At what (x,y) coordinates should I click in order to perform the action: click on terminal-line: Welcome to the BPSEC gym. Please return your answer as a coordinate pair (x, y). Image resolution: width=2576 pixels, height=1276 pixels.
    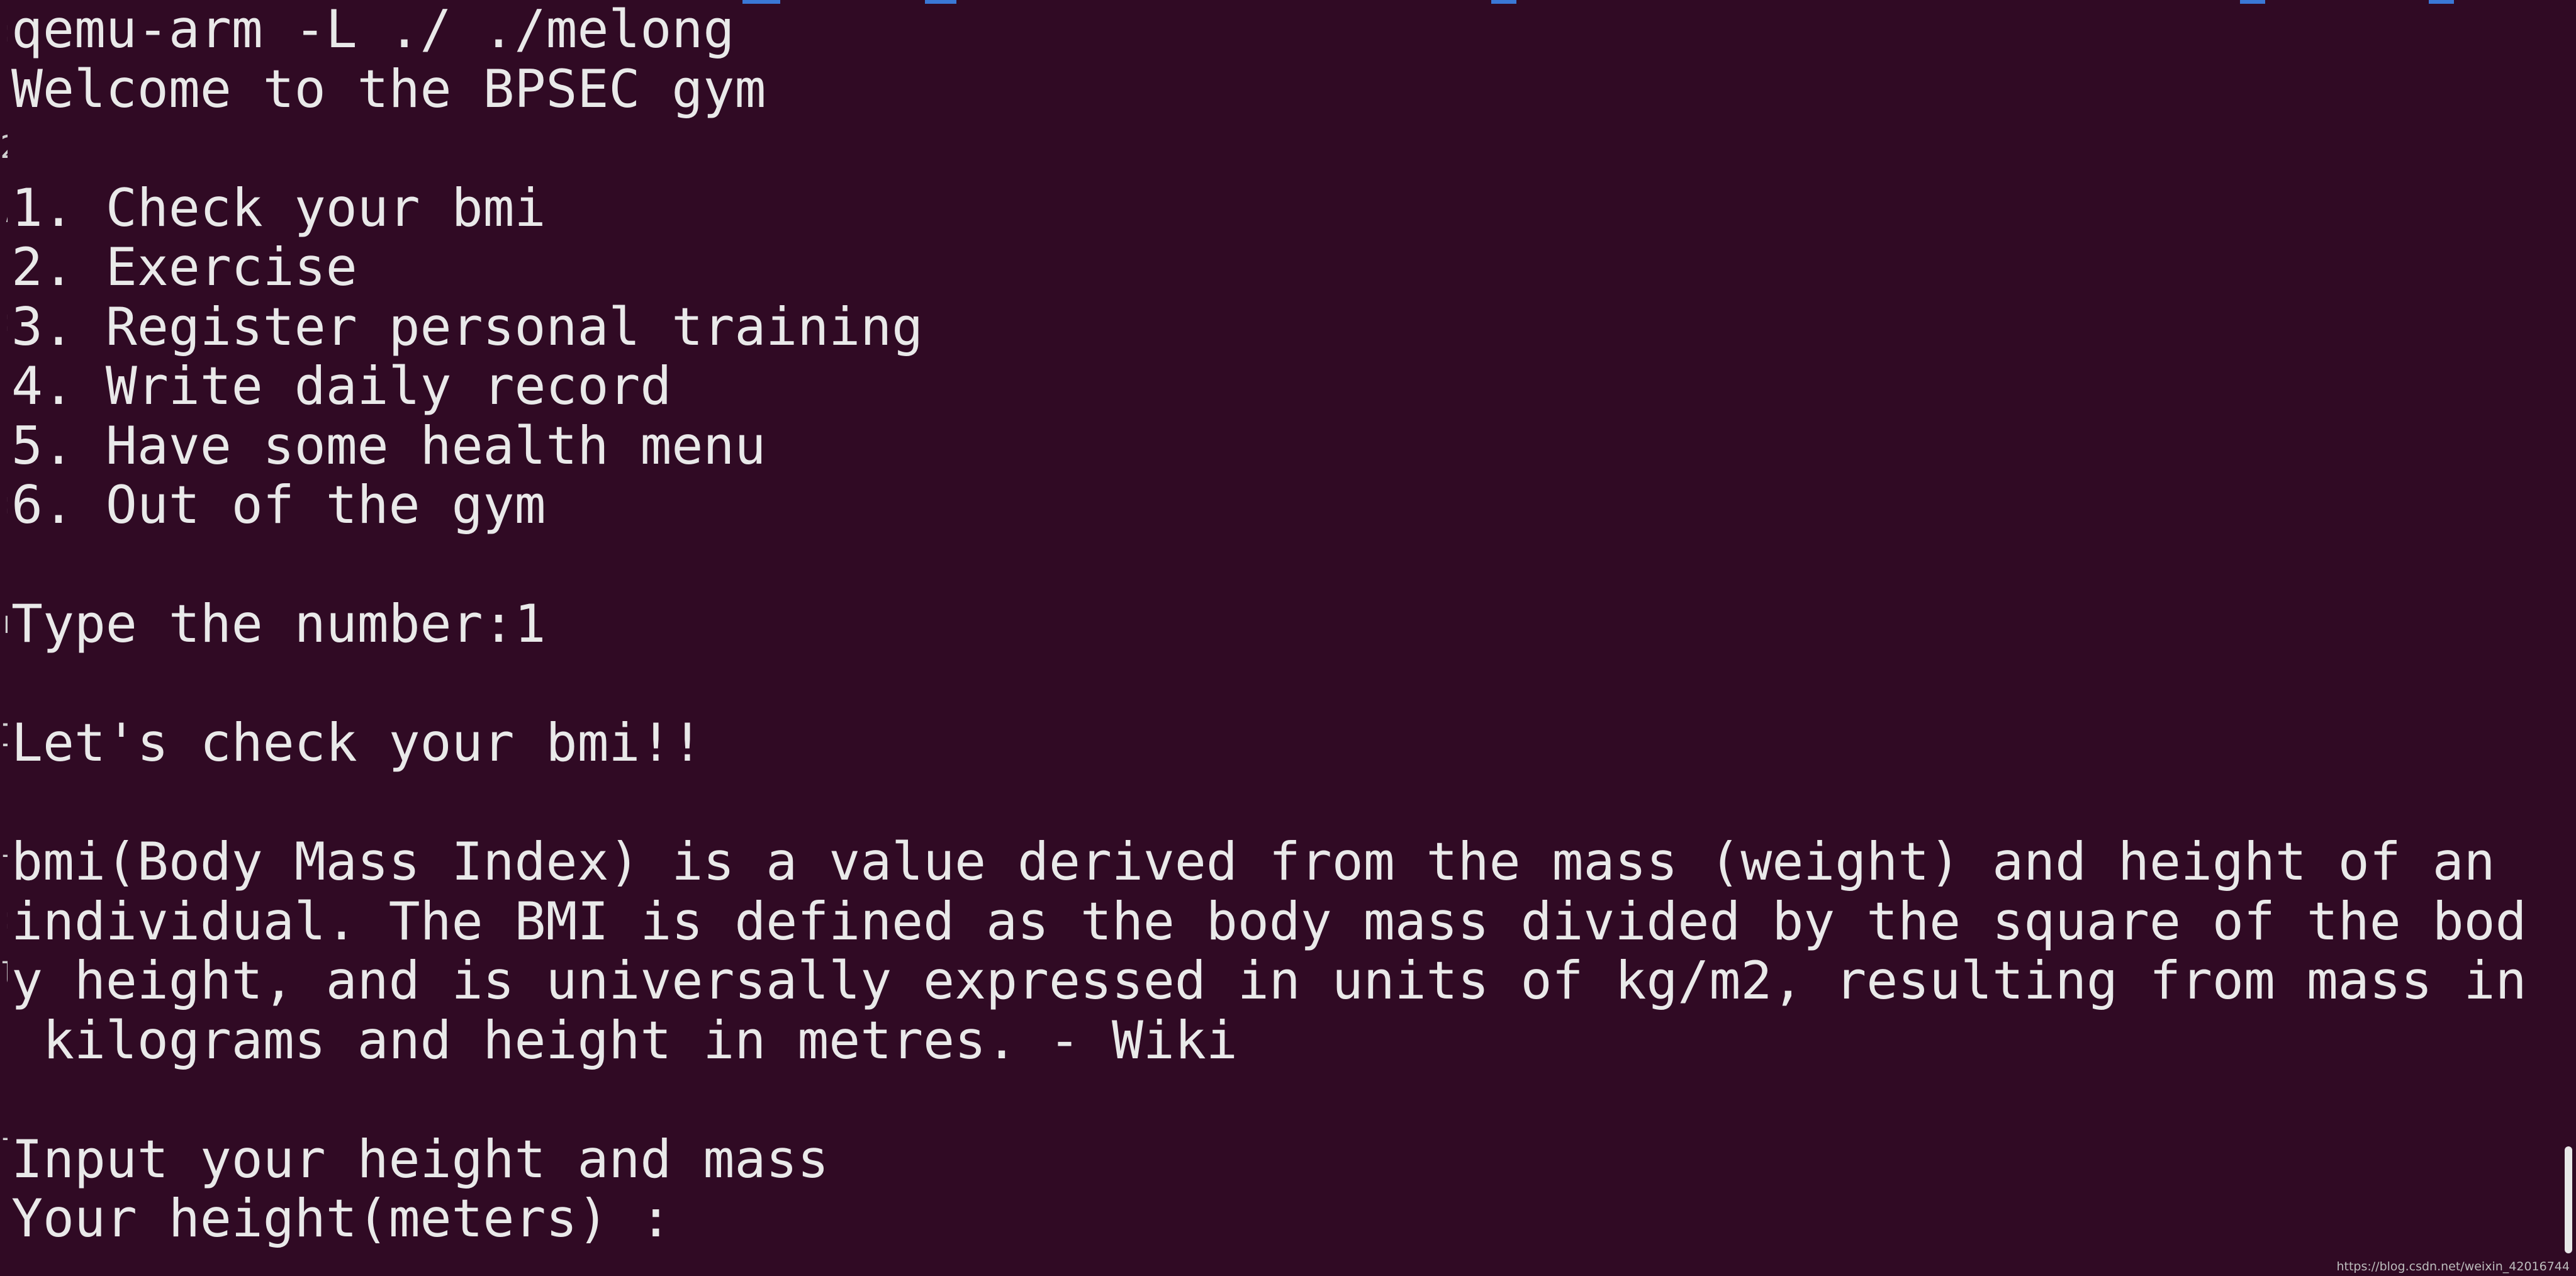
    Looking at the image, I should click on (388, 89).